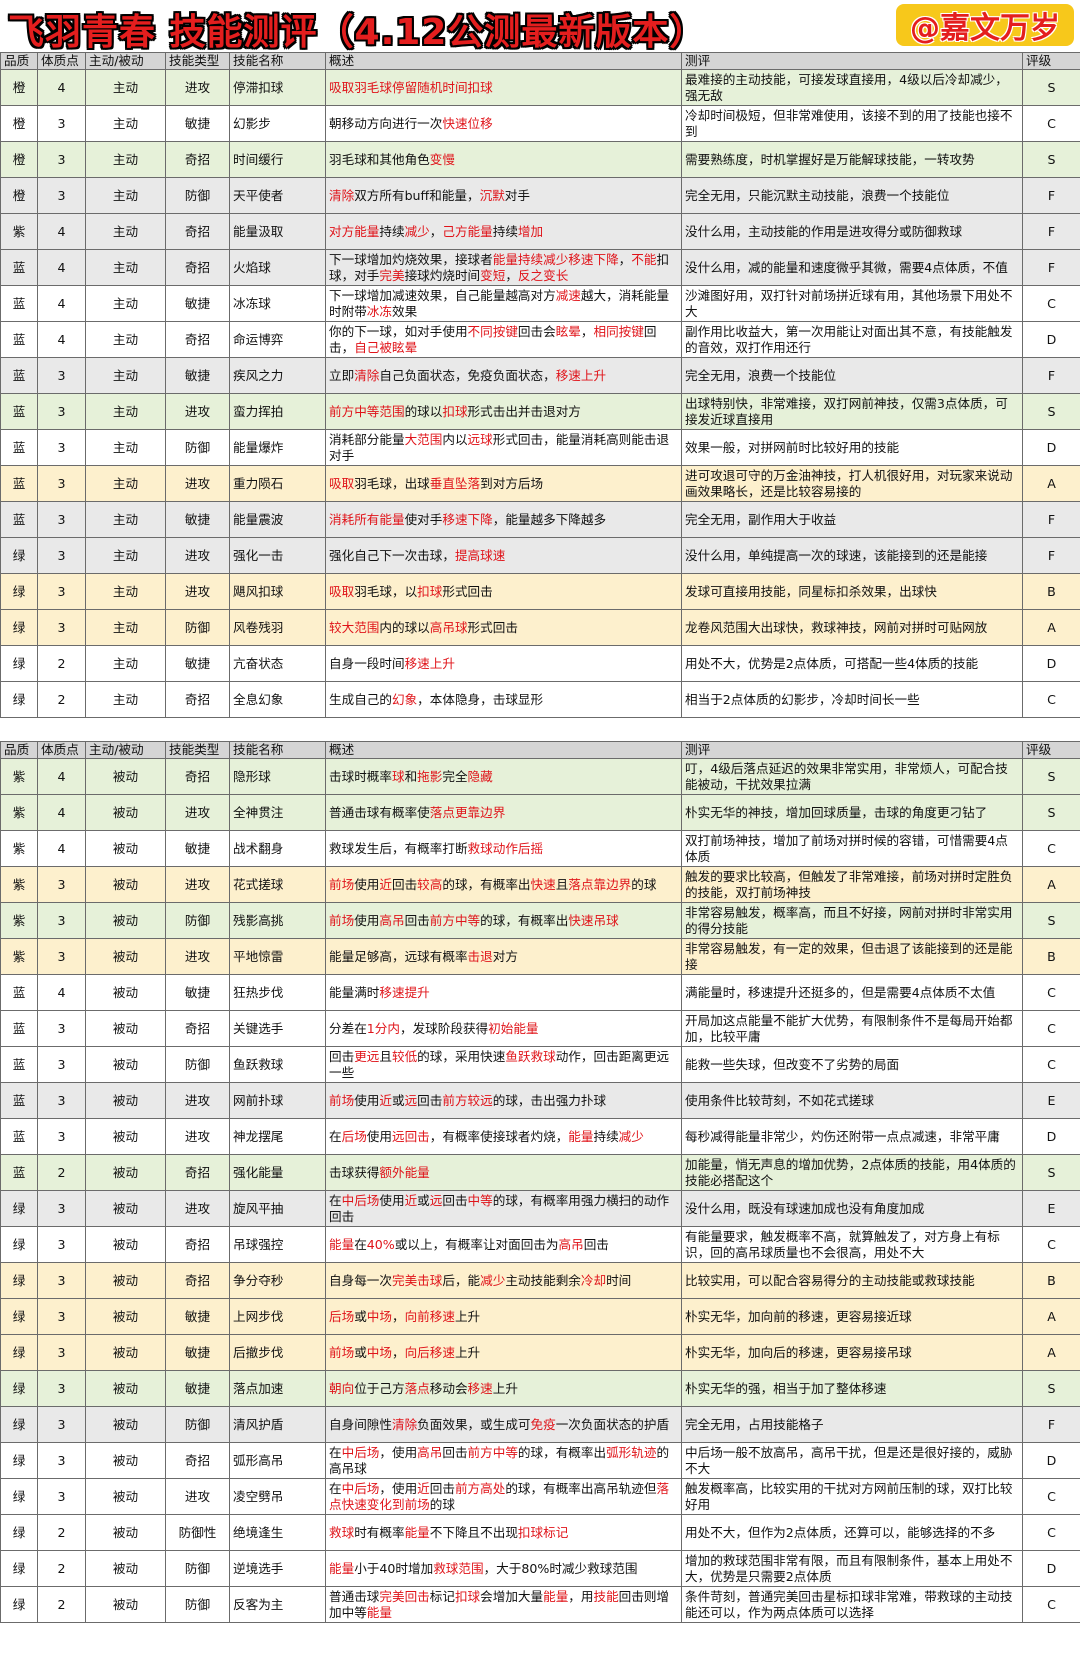 The image size is (1080, 1671). I want to click on desc-text: 的球, so click(644, 884).